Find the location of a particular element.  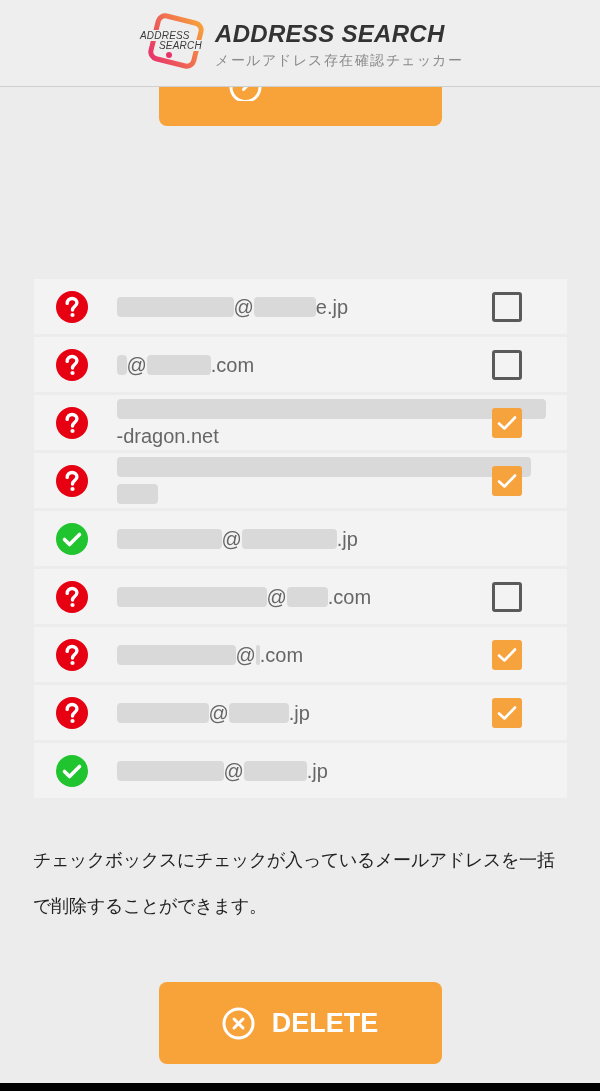

delete-instructions: チェックボックスにチェックが入っているメールアドレスを一括で削除することができます。 is located at coordinates (294, 883).